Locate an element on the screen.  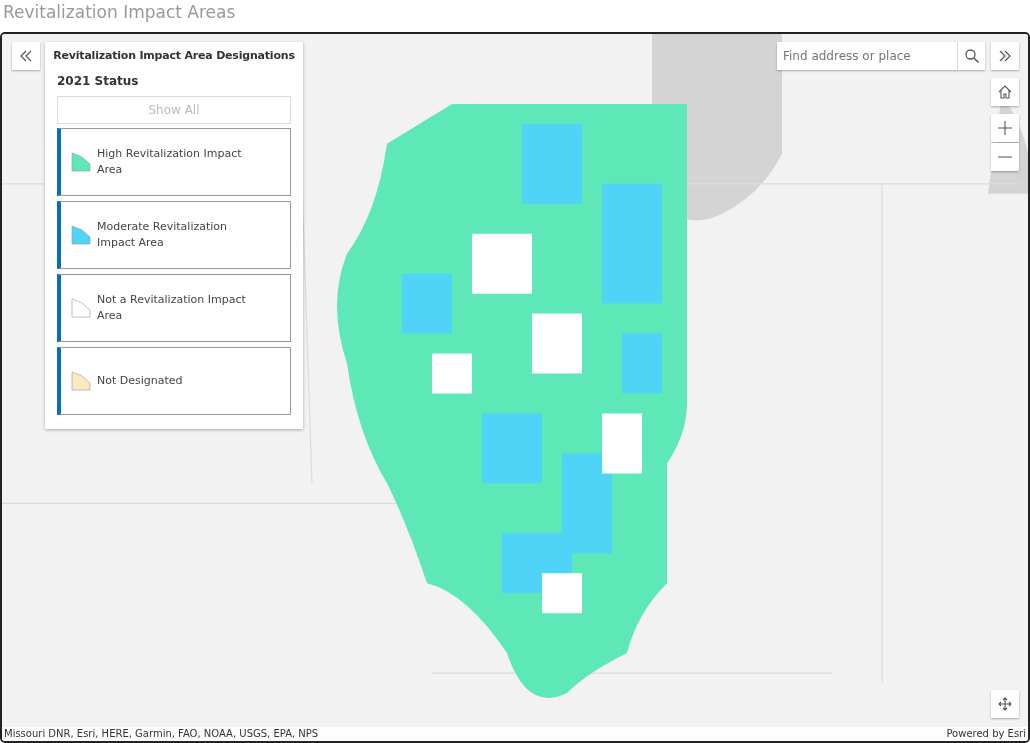
zoom-in-icon is located at coordinates (1005, 128).